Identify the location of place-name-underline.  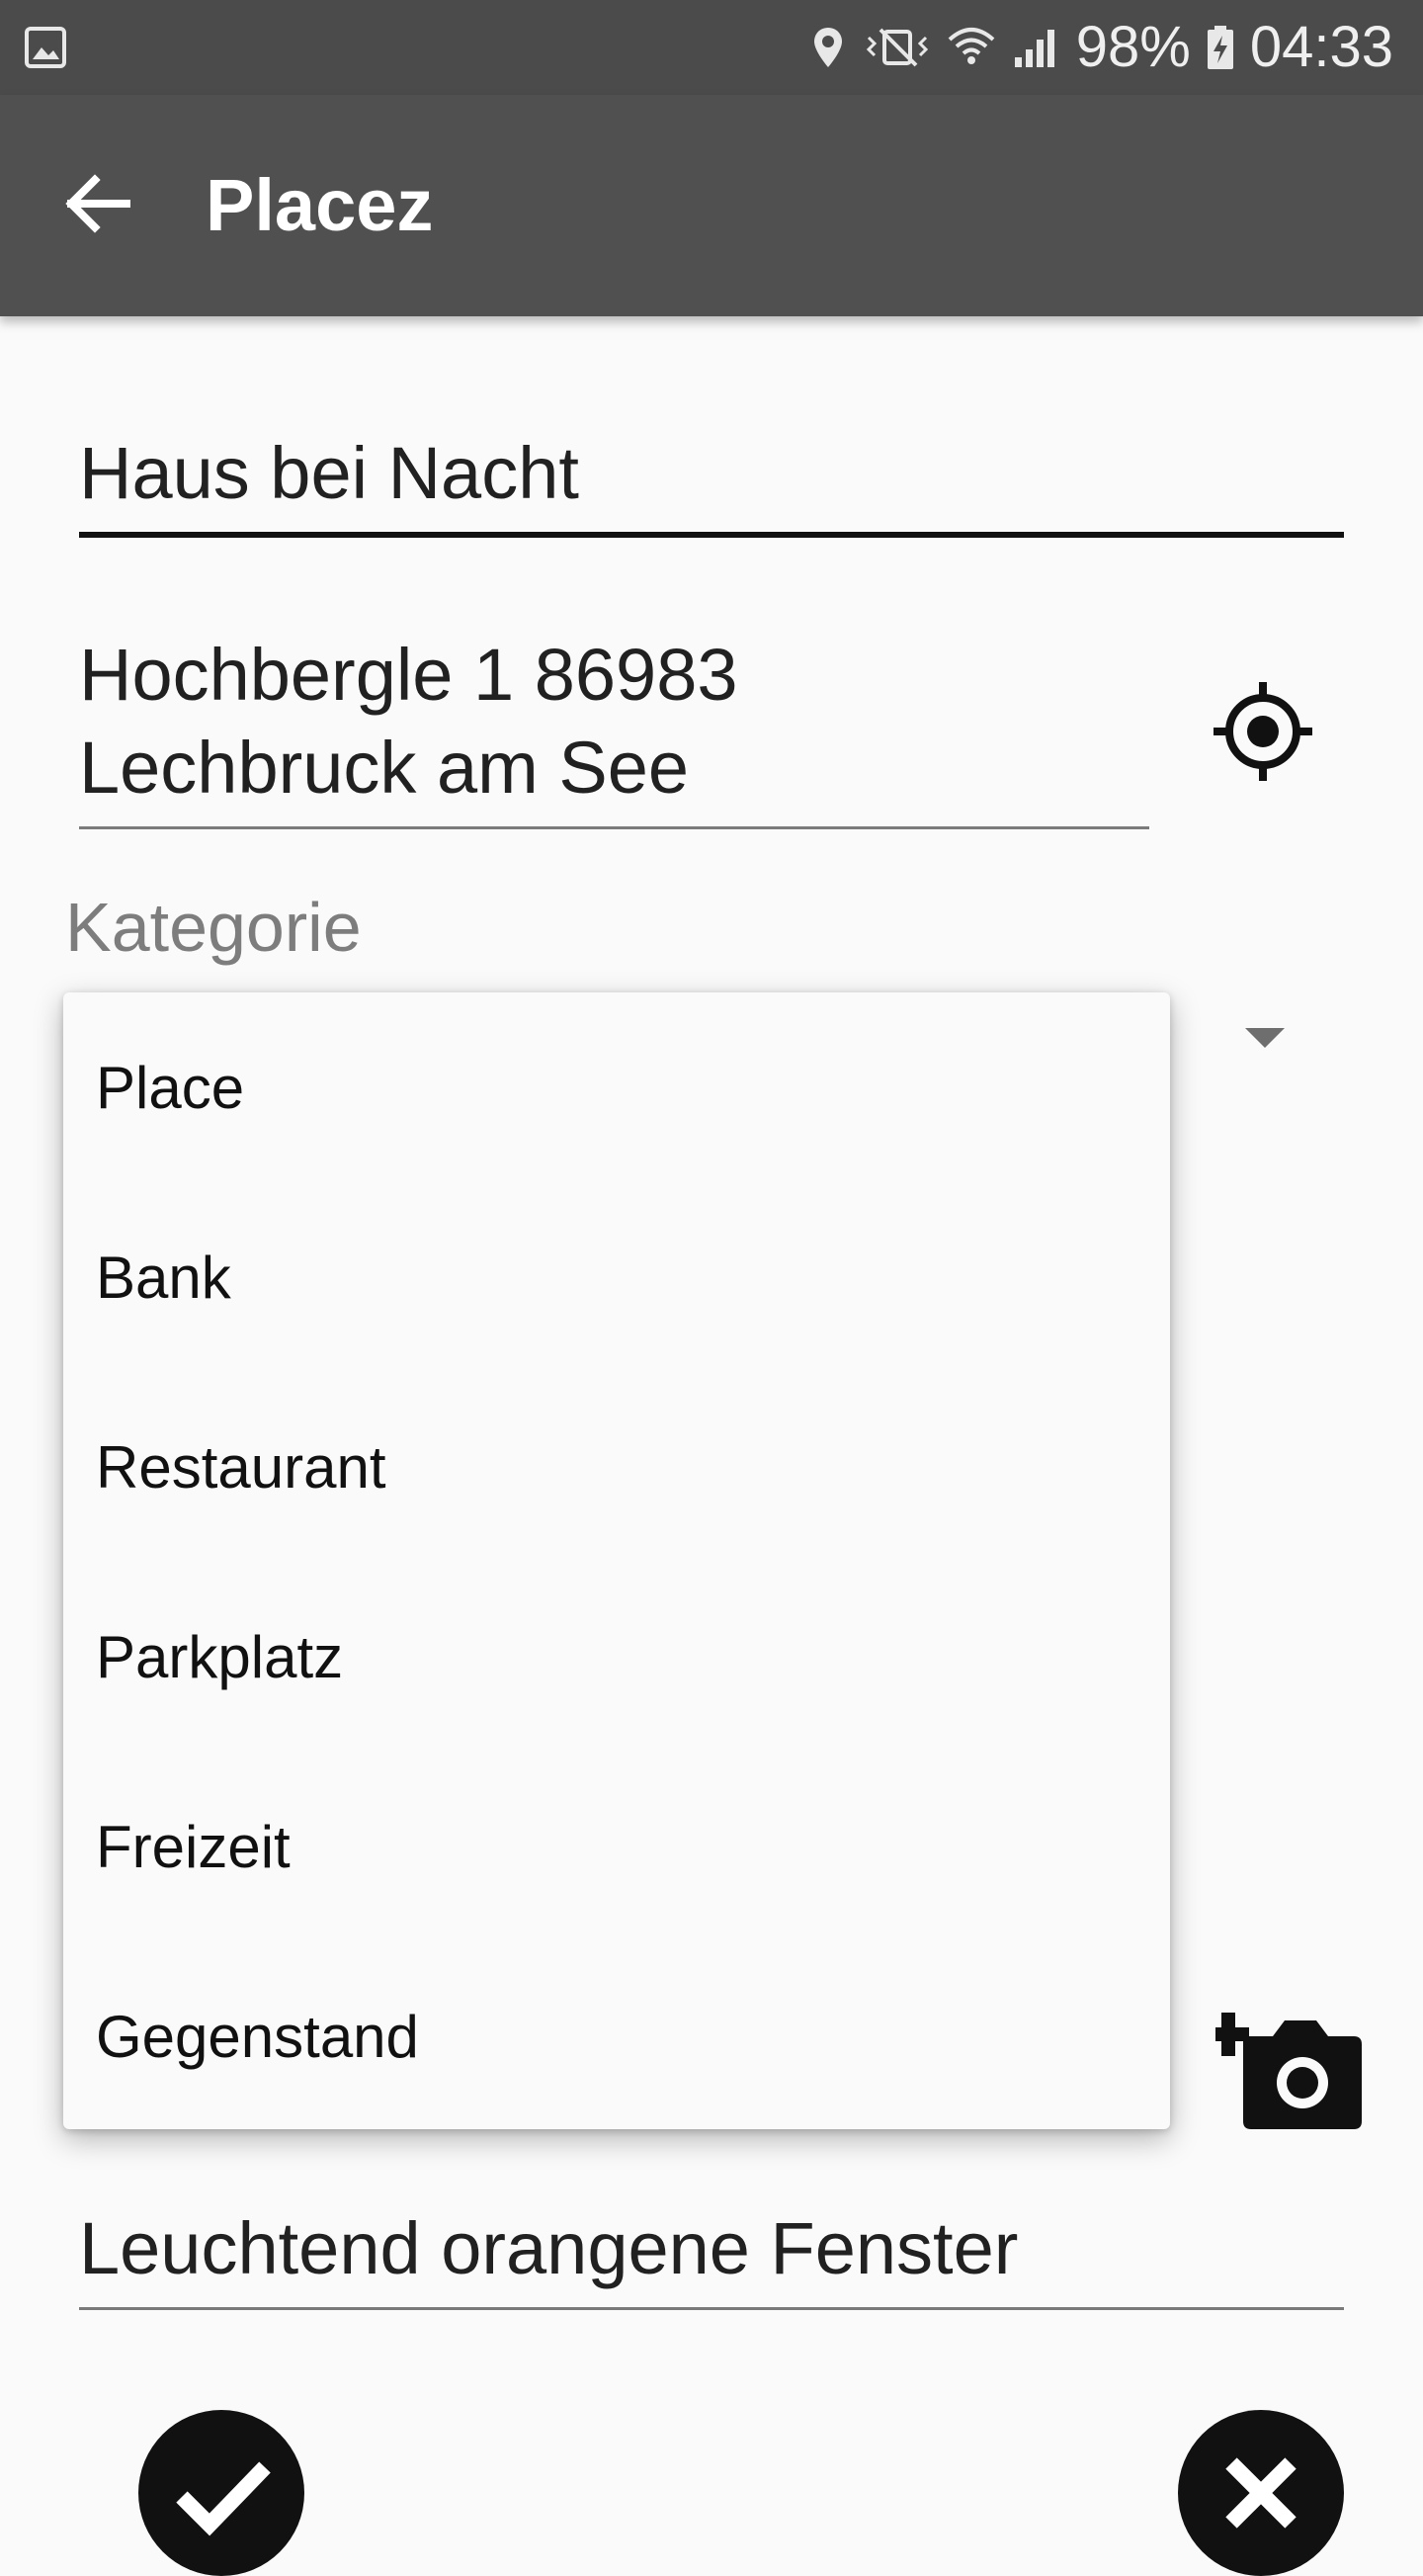
(711, 535).